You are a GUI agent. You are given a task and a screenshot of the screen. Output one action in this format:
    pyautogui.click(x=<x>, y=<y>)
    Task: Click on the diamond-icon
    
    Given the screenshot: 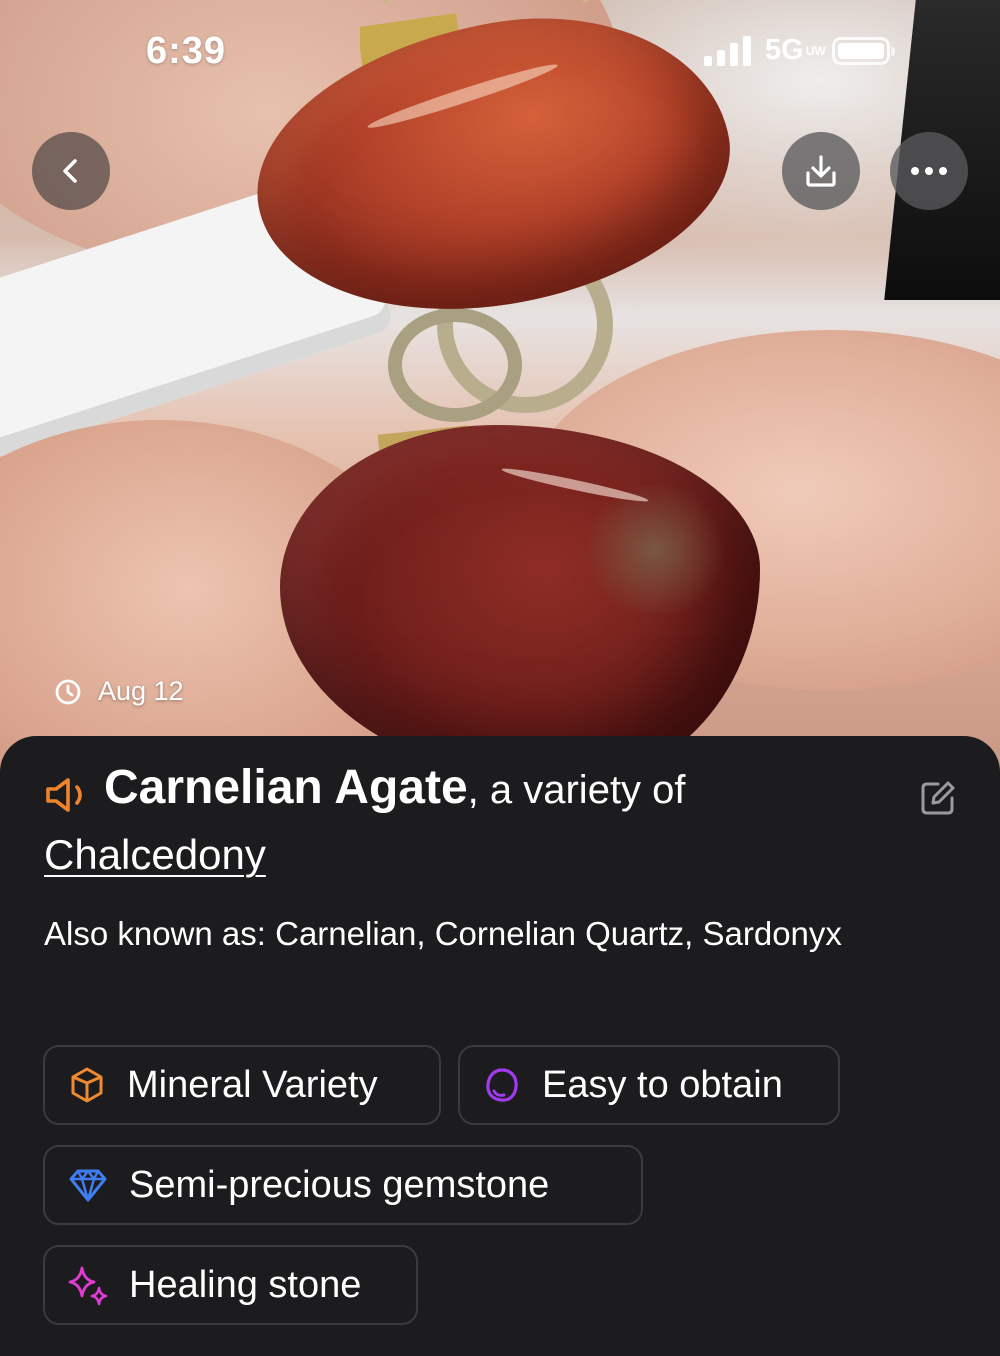 What is the action you would take?
    pyautogui.click(x=88, y=1185)
    